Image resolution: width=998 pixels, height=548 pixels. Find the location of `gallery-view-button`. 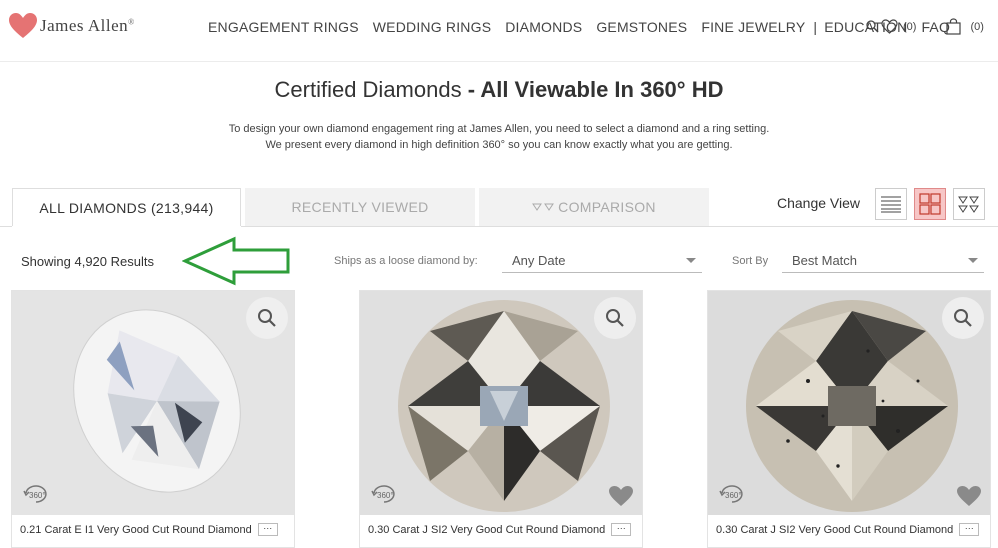

gallery-view-button is located at coordinates (969, 204).